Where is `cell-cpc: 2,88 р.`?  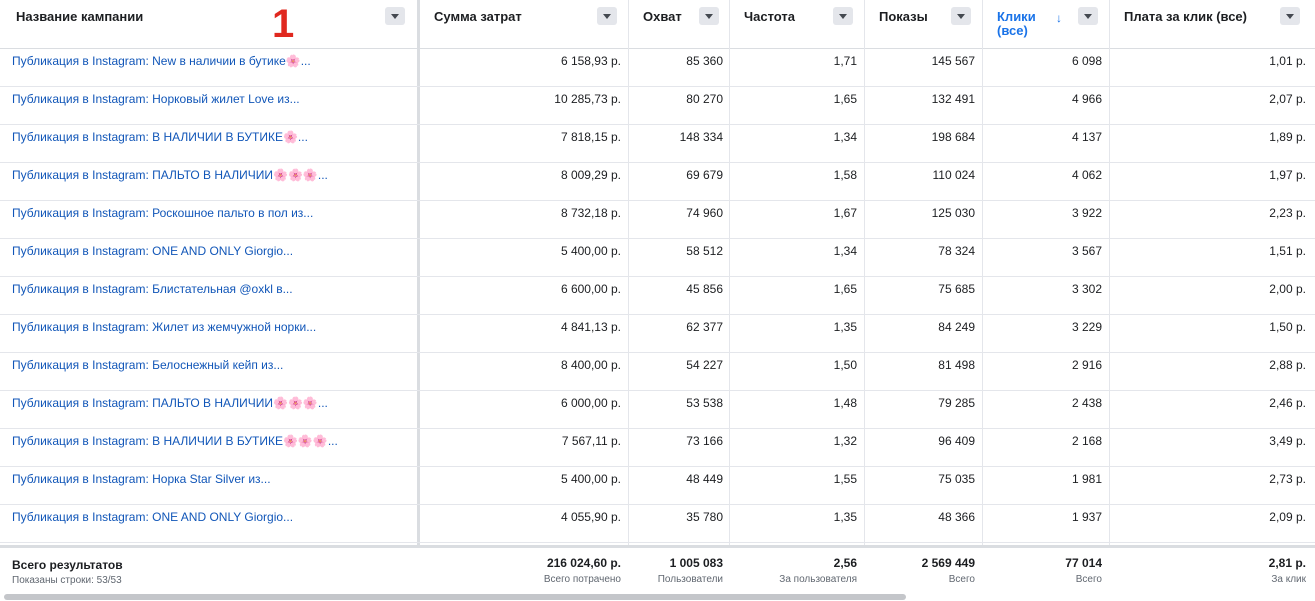
cell-cpc: 2,88 р. is located at coordinates (1287, 365).